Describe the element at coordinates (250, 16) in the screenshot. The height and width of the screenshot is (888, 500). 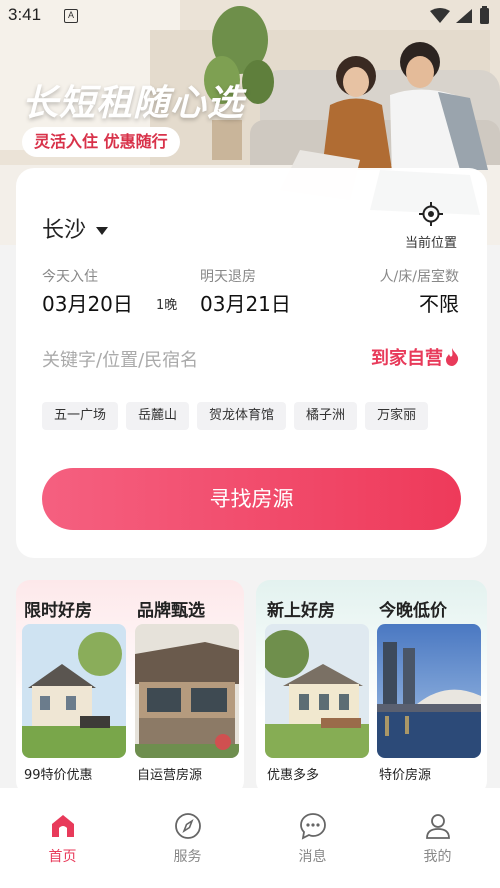
I see `status-bar: 3:41 A` at that location.